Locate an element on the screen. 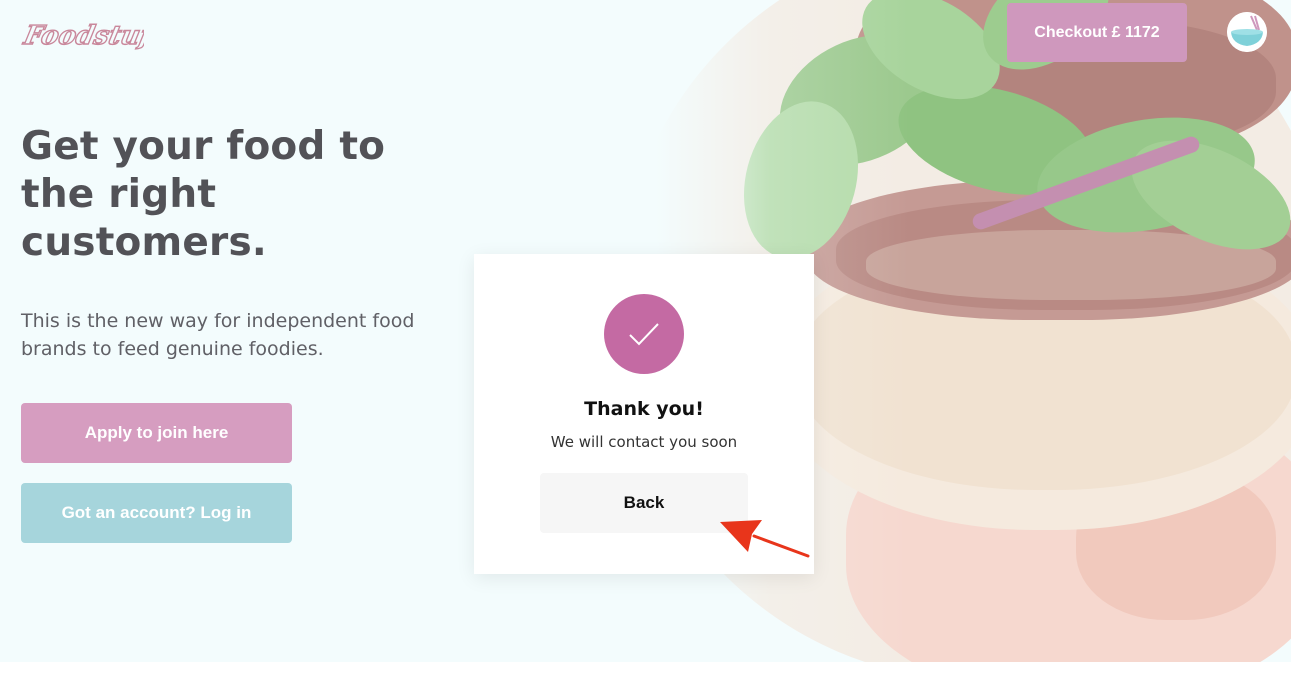 This screenshot has width=1291, height=695. foodstuff-logo: Foodstuff is located at coordinates (82, 32).